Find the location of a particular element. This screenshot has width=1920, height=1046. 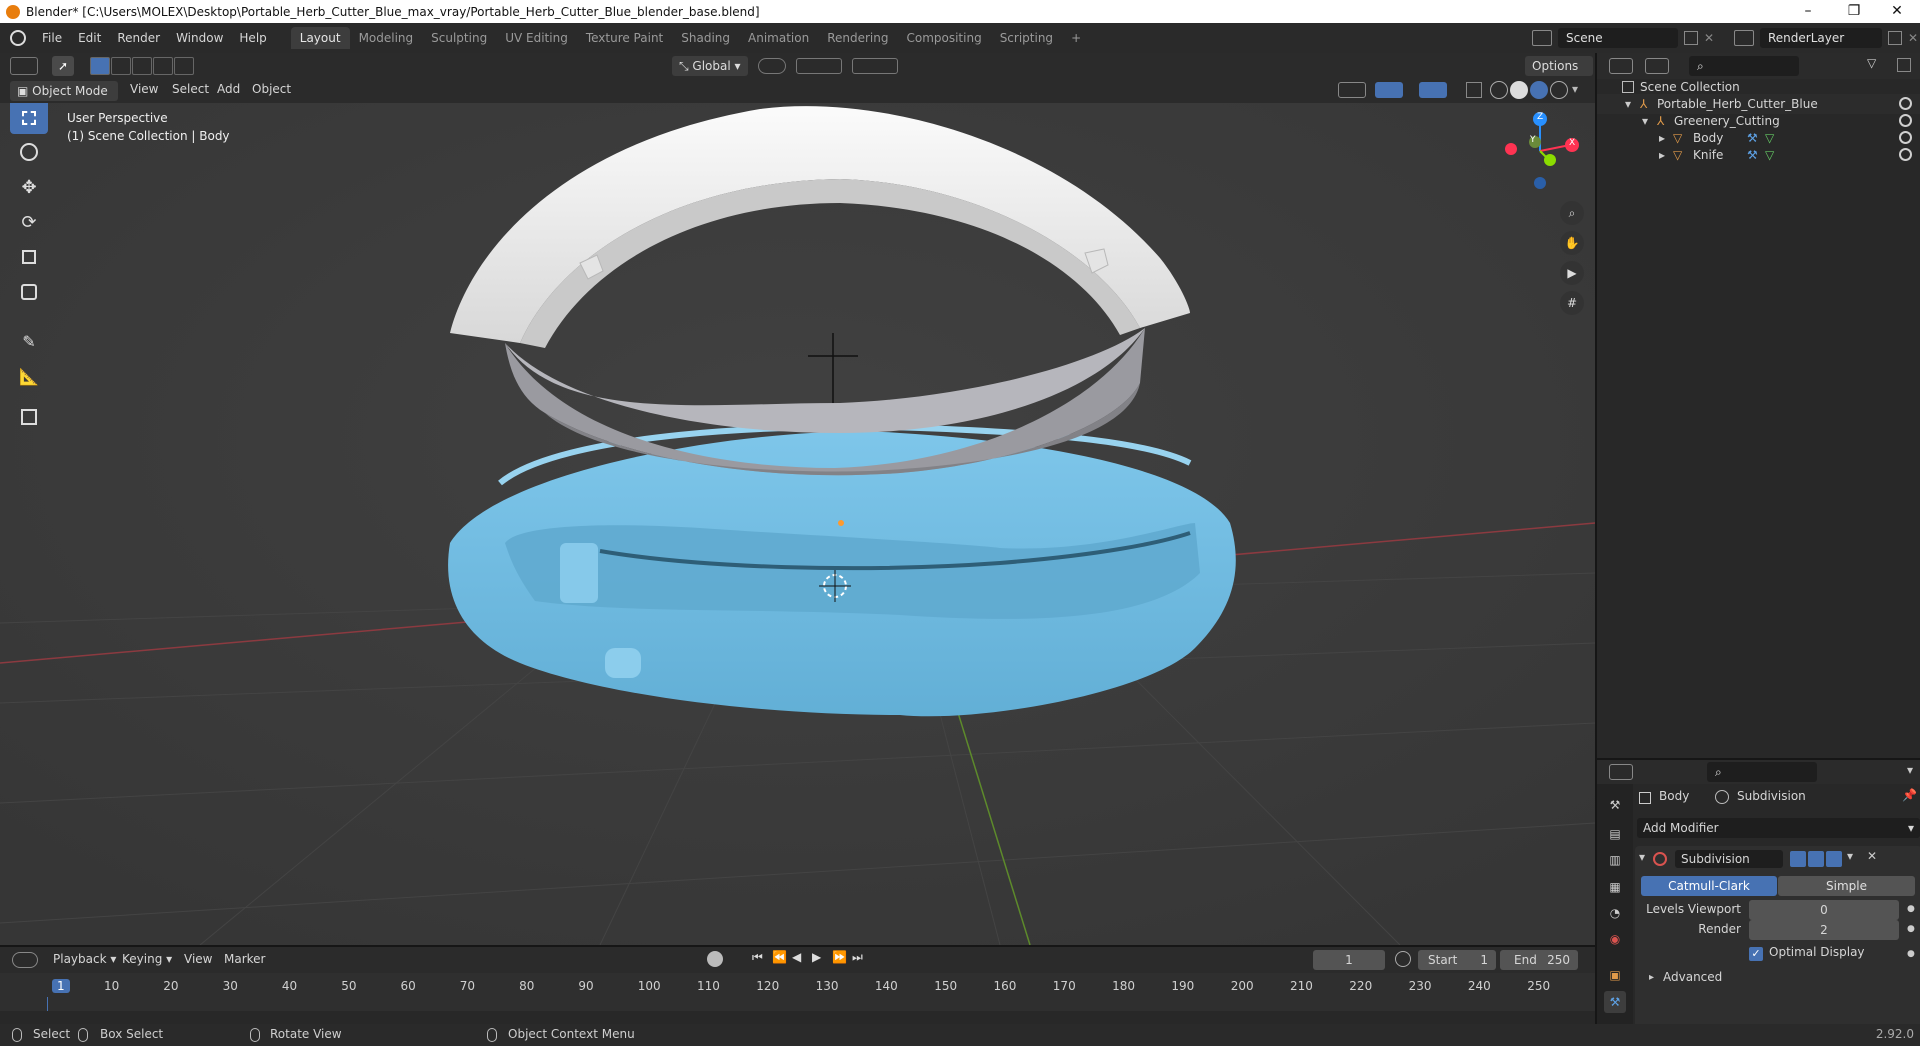

select-box-tool is located at coordinates (29, 118).